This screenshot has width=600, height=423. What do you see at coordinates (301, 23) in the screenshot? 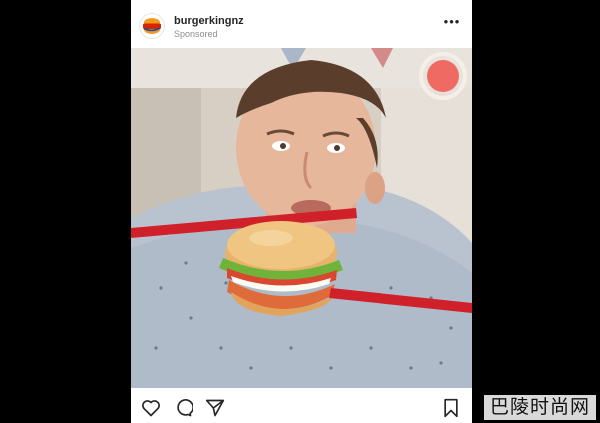
I see `post-header: burgerkingnz Sponsored •••` at bounding box center [301, 23].